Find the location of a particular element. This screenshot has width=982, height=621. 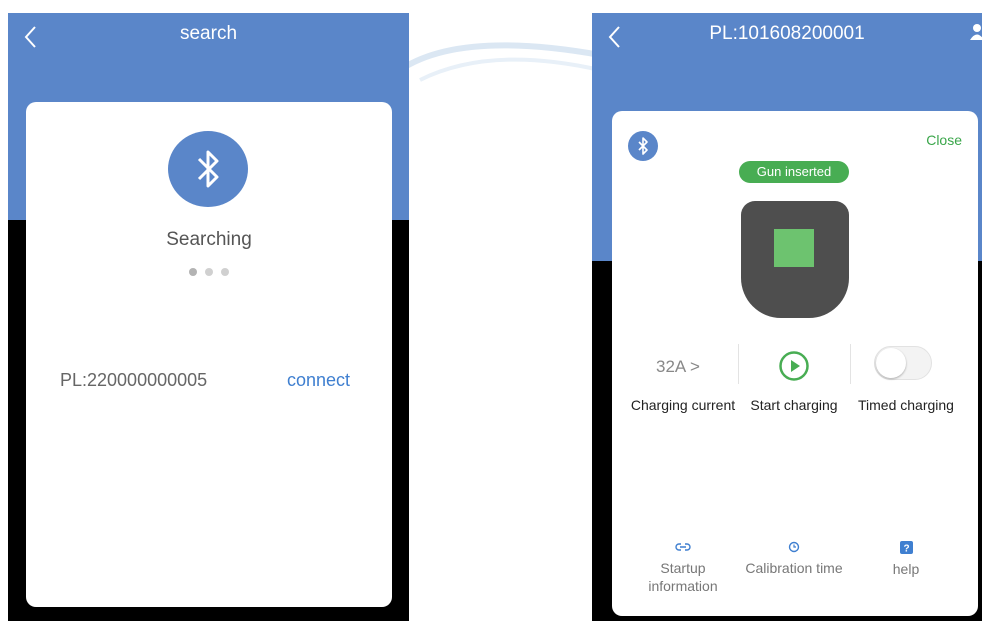

help-button: ? help is located at coordinates (906, 559).